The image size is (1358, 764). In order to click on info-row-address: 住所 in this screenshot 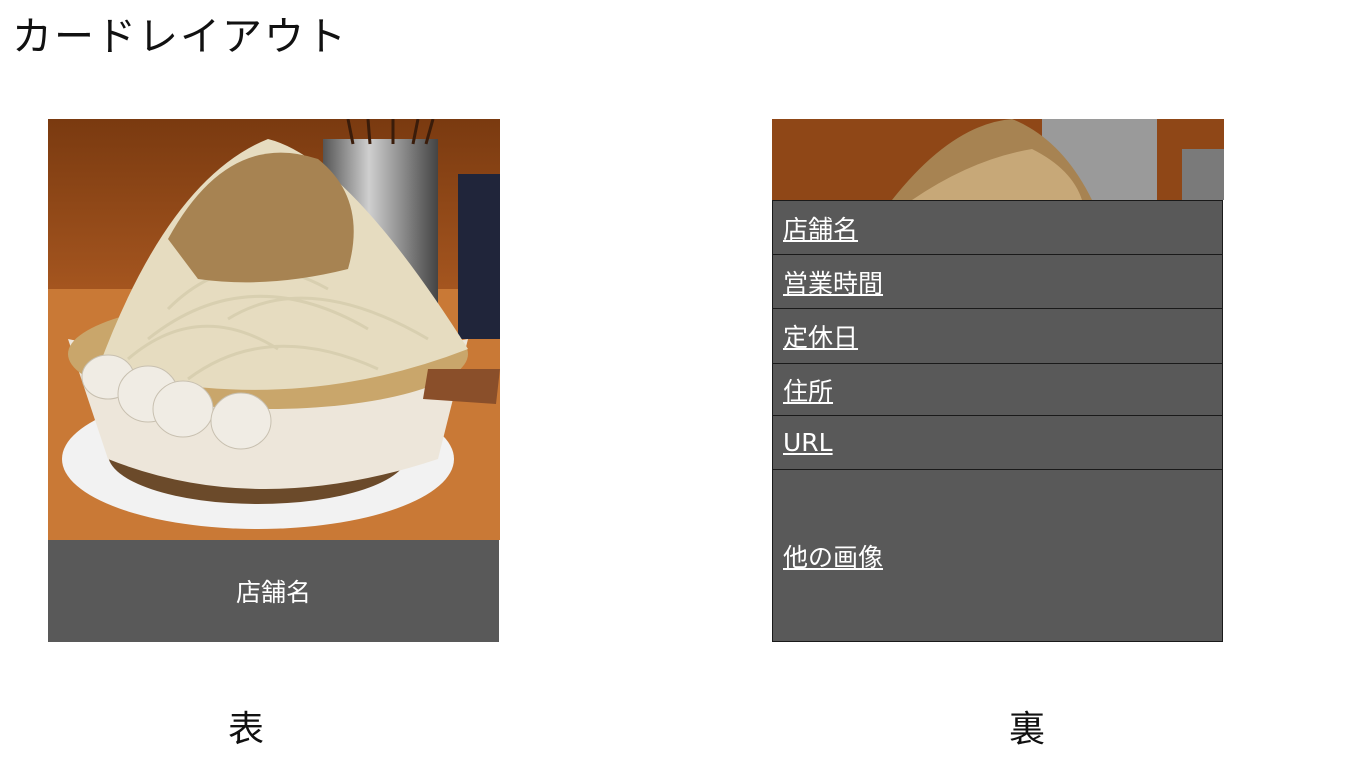, I will do `click(997, 390)`.